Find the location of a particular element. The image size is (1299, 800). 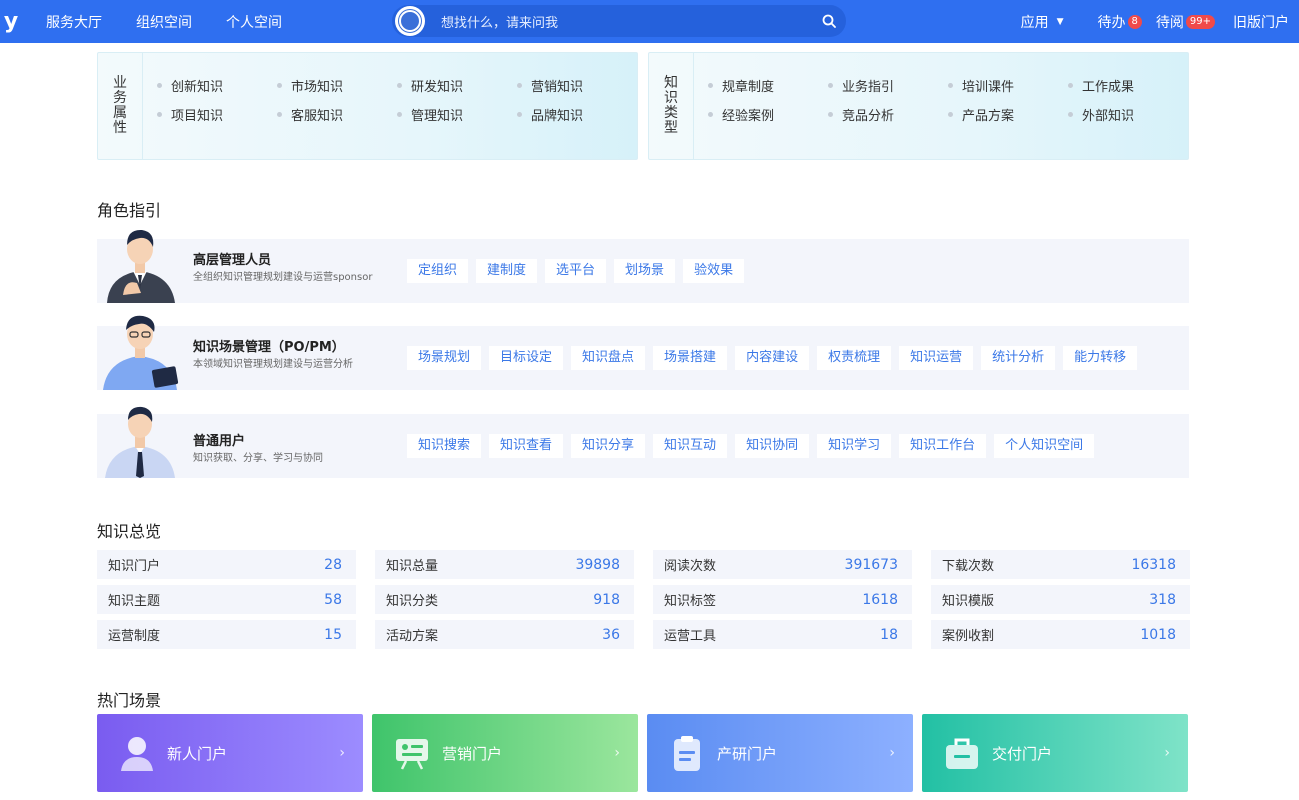

stat-label: 活动方案 is located at coordinates (412, 636).